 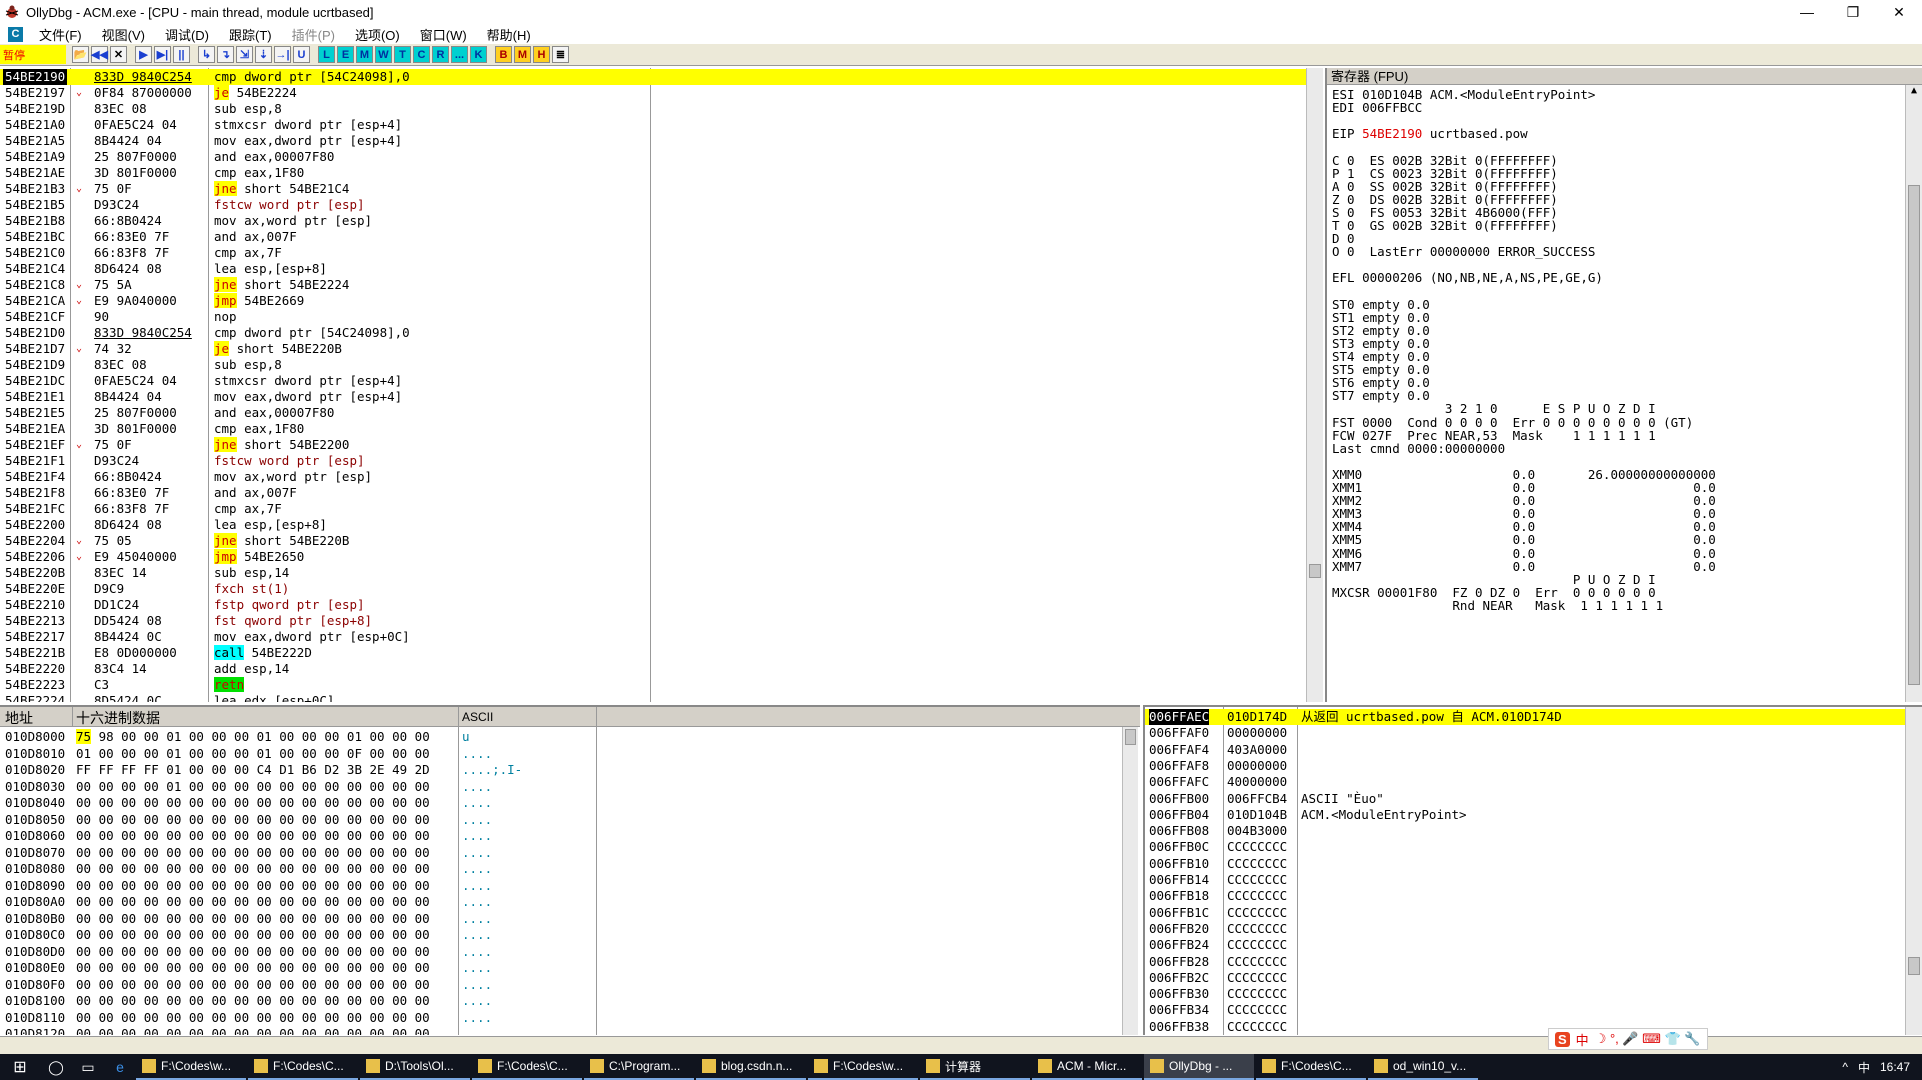 What do you see at coordinates (325, 285) in the screenshot?
I see `disasm-row: 54BE21C8 ⌄ 75 5A jne short 54BE2224` at bounding box center [325, 285].